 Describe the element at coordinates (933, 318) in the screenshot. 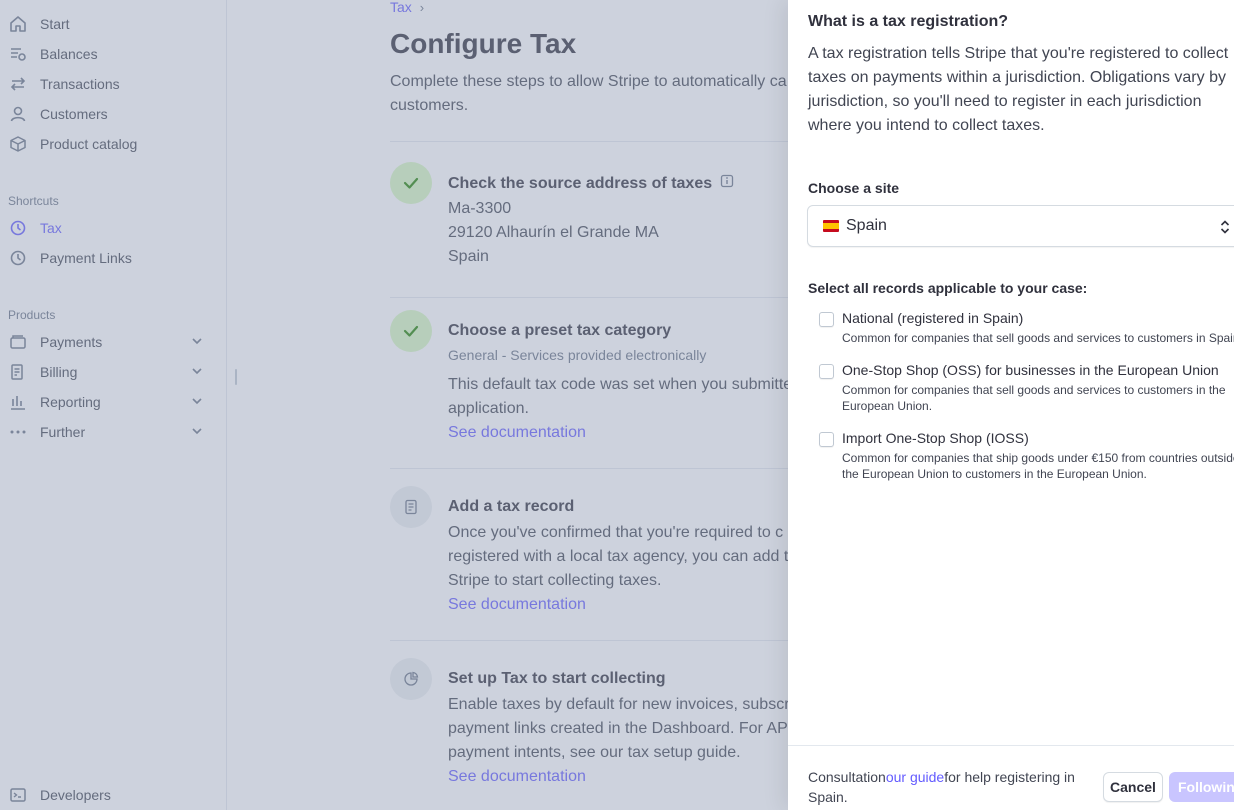

I see `option-title: National (registered in Spain)` at that location.